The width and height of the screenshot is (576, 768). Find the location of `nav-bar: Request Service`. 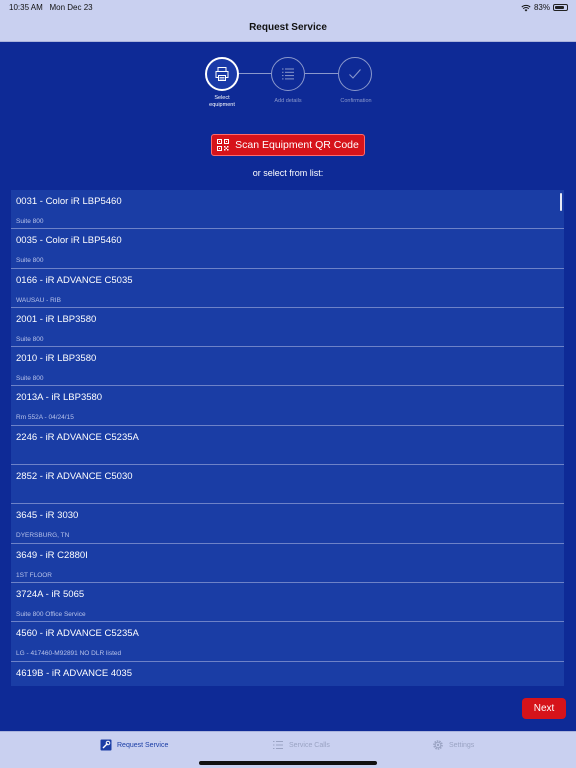

nav-bar: Request Service is located at coordinates (288, 28).